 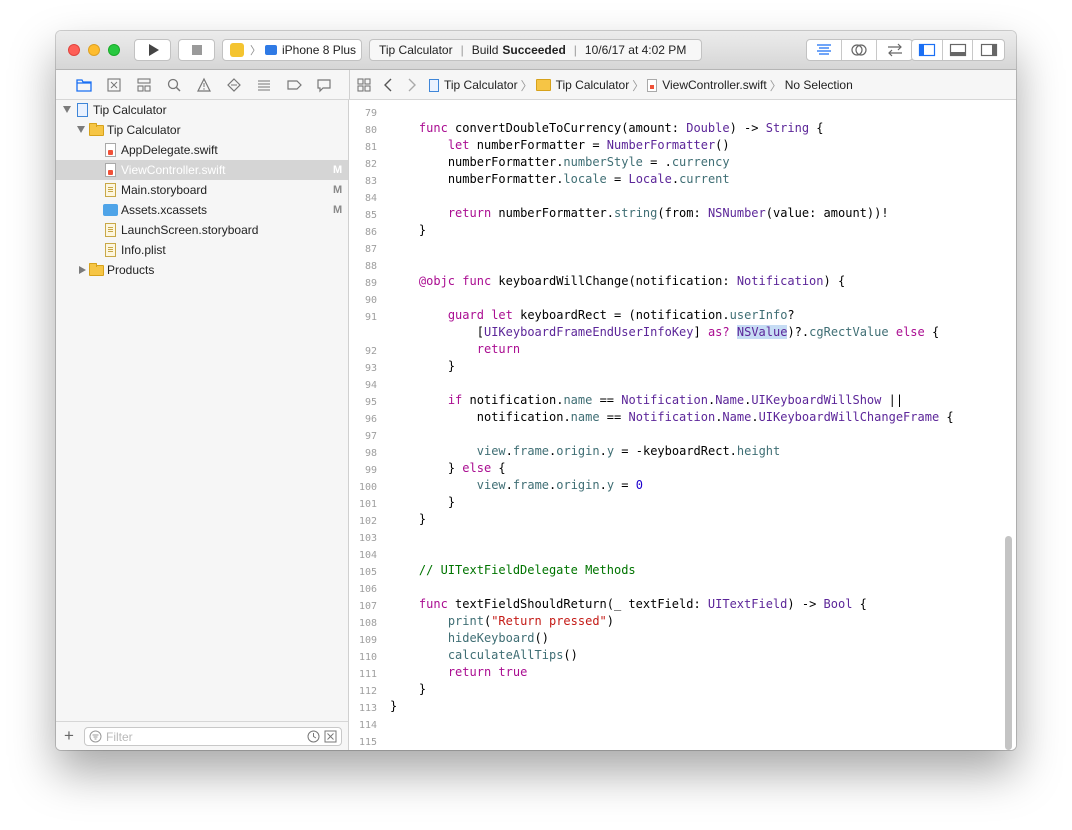 I want to click on recent-files-icon, so click(x=313, y=736).